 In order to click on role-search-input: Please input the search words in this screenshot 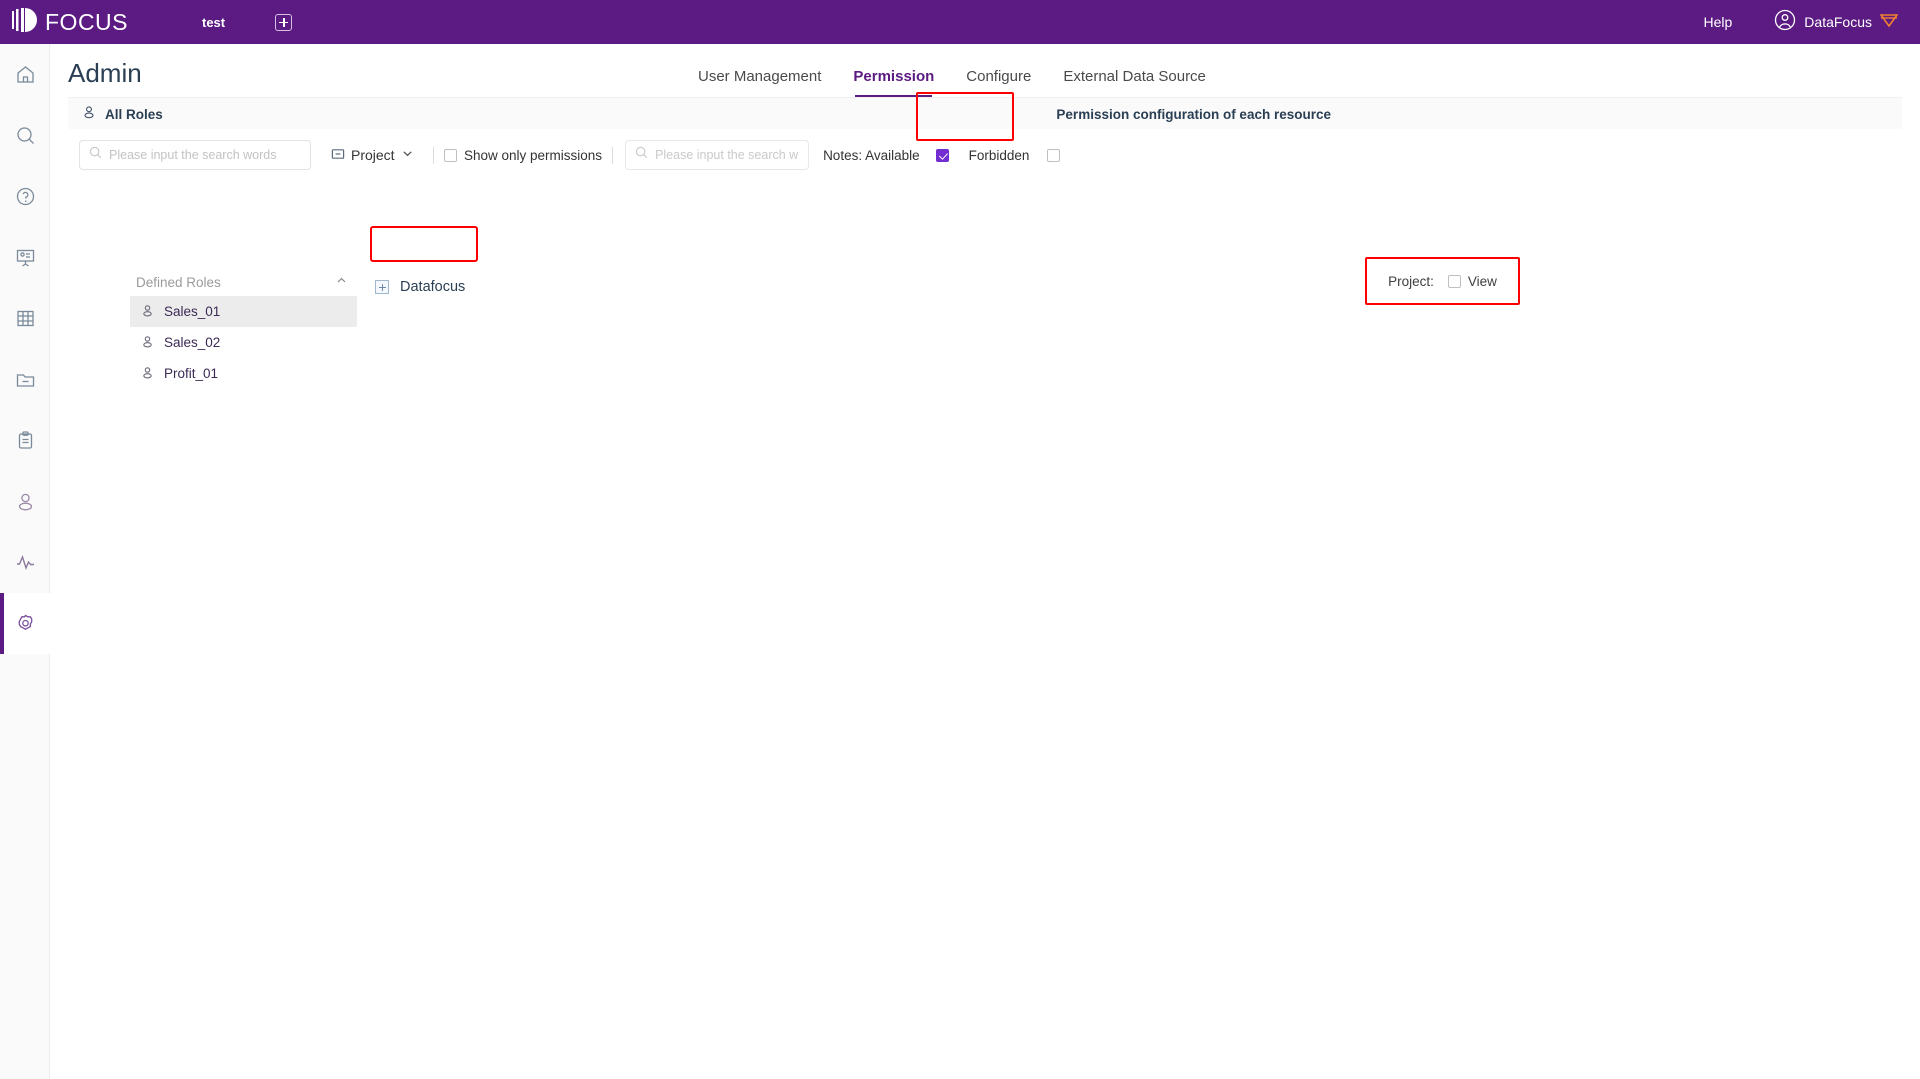, I will do `click(195, 155)`.